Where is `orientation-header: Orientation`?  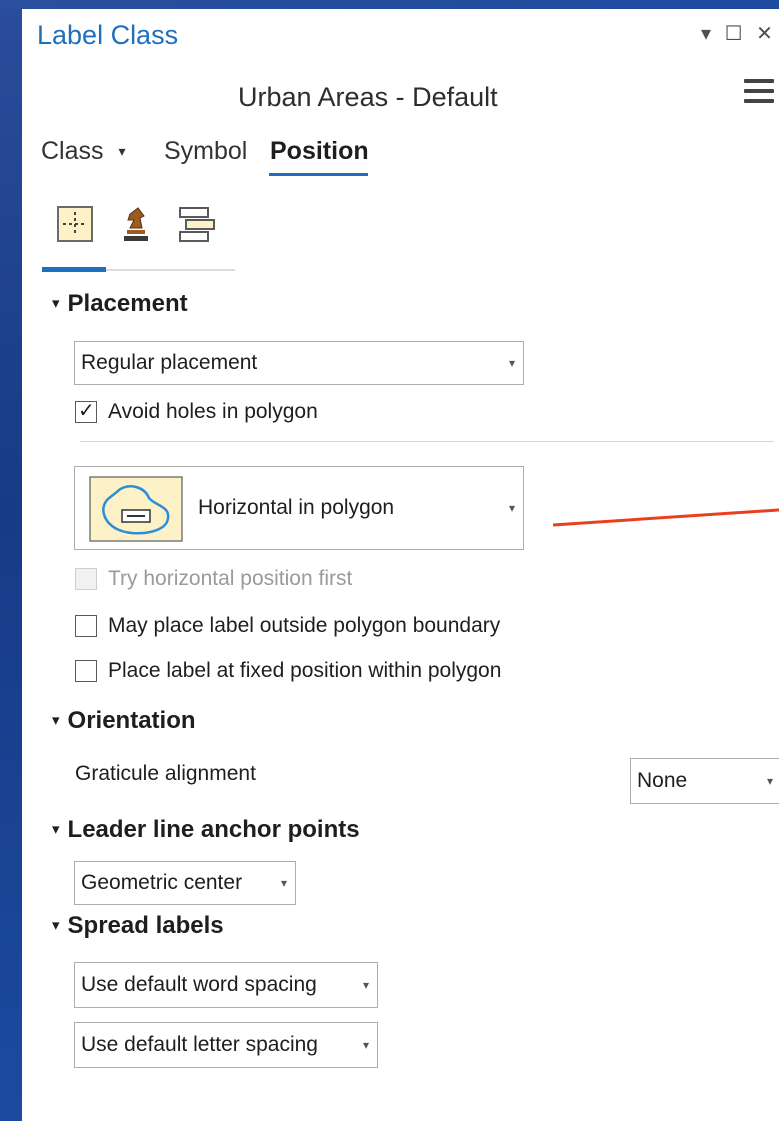 orientation-header: Orientation is located at coordinates (131, 720).